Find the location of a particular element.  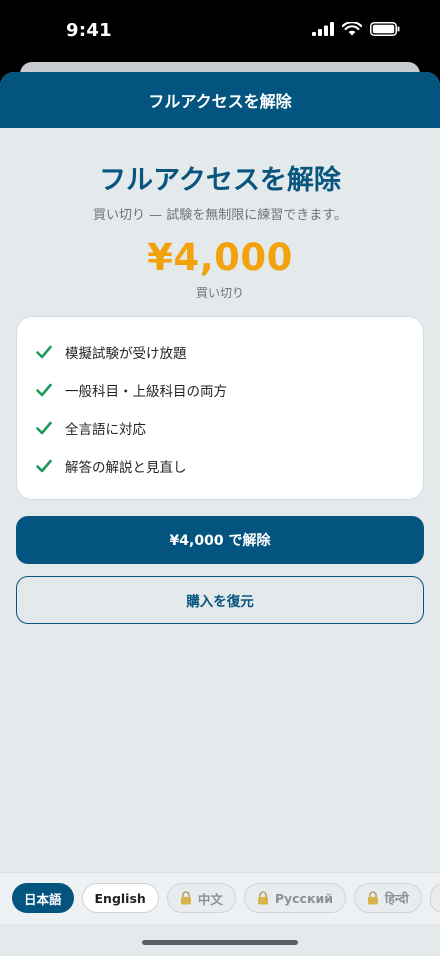

language-pill-chinese: 中文 is located at coordinates (201, 898).